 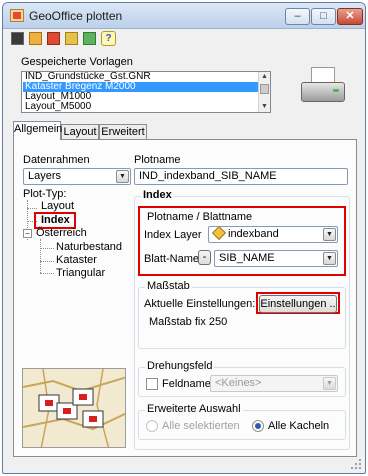 What do you see at coordinates (76, 260) in the screenshot?
I see `tree-item-kataster: Kataster` at bounding box center [76, 260].